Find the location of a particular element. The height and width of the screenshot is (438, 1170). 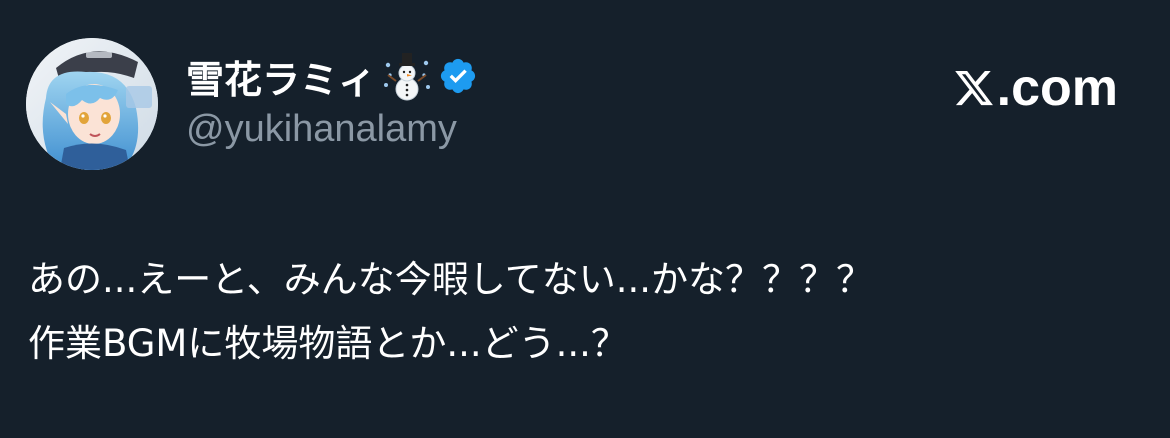

tweet-line: 作業BGMに牧場物語とか...どう...？ is located at coordinates (328, 343).